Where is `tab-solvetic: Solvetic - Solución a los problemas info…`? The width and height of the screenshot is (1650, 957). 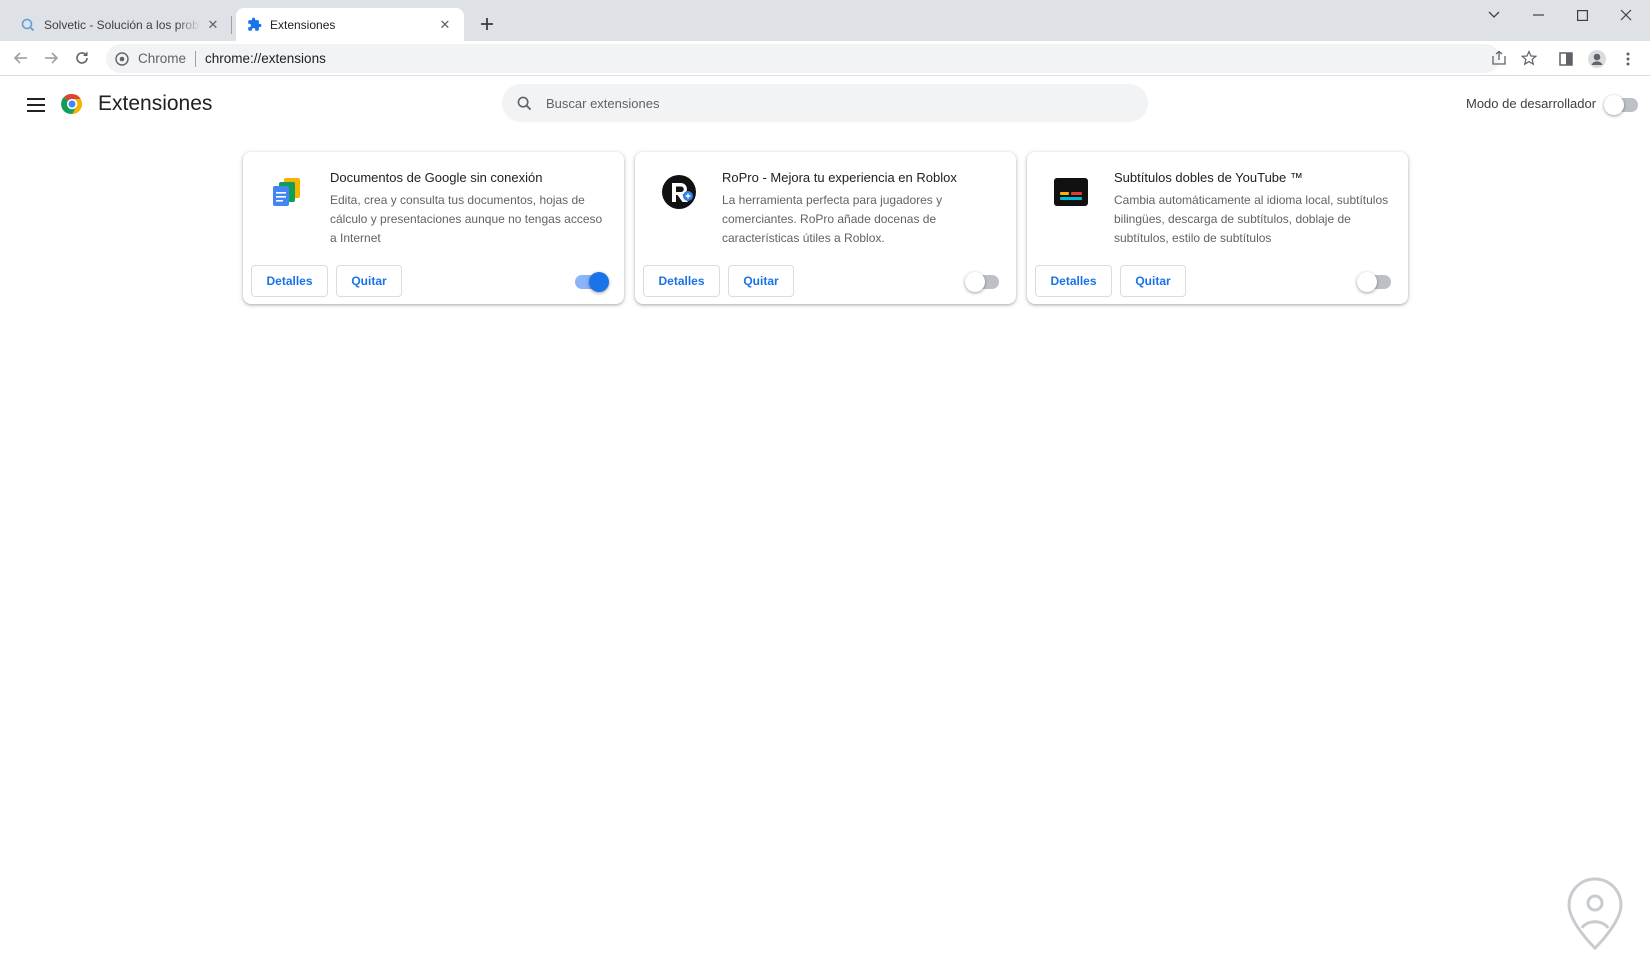
tab-solvetic: Solvetic - Solución a los problemas info… is located at coordinates (121, 24).